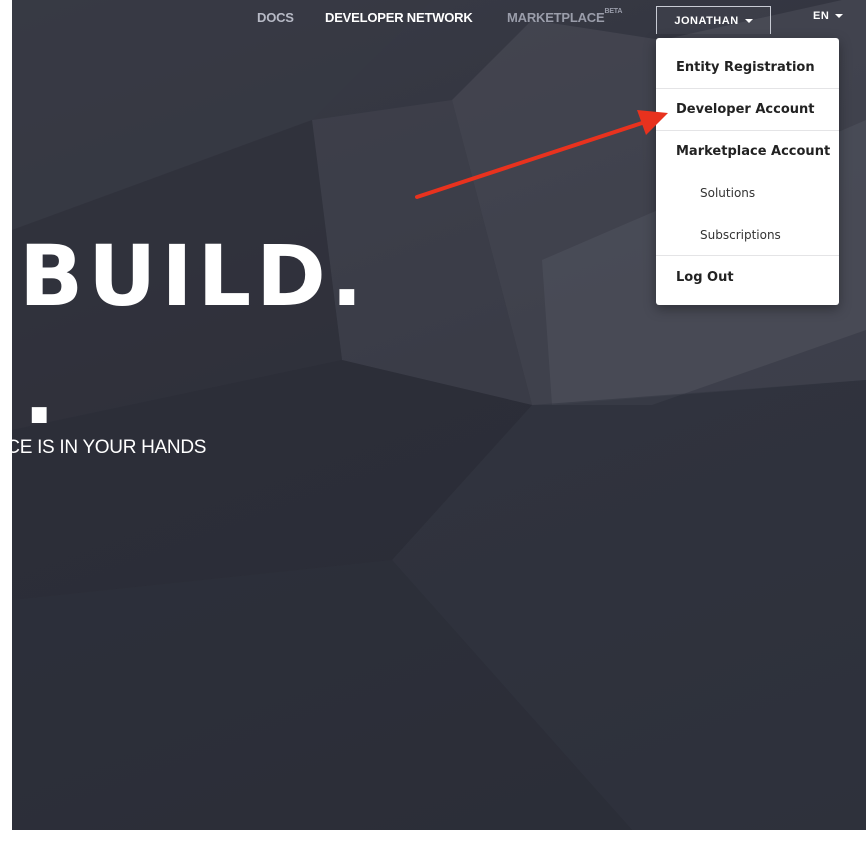 This screenshot has height=852, width=866. Describe the element at coordinates (556, 17) in the screenshot. I see `nav-marketplace-label: MARKETPLACE` at that location.